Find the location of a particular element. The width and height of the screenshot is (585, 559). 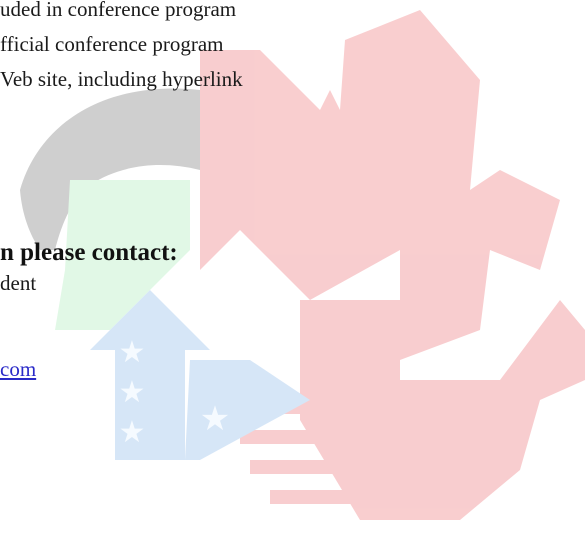

contact-heading: n please contact: is located at coordinates (89, 252).